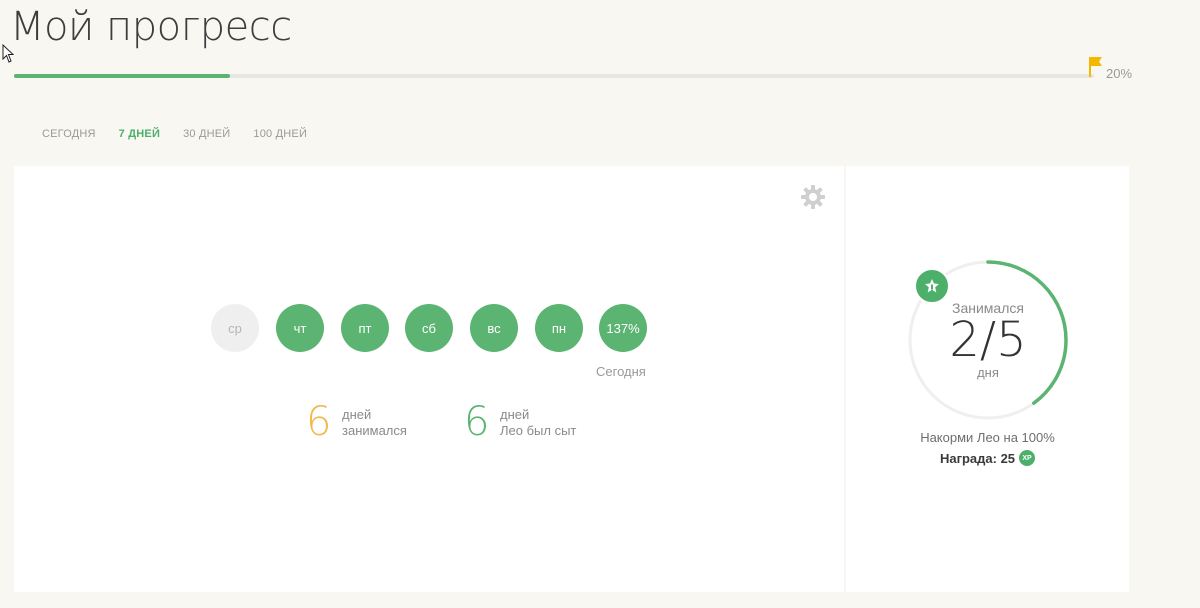 The image size is (1200, 608). I want to click on stat-days-leo-fed-caption: Лео был сыт, so click(538, 430).